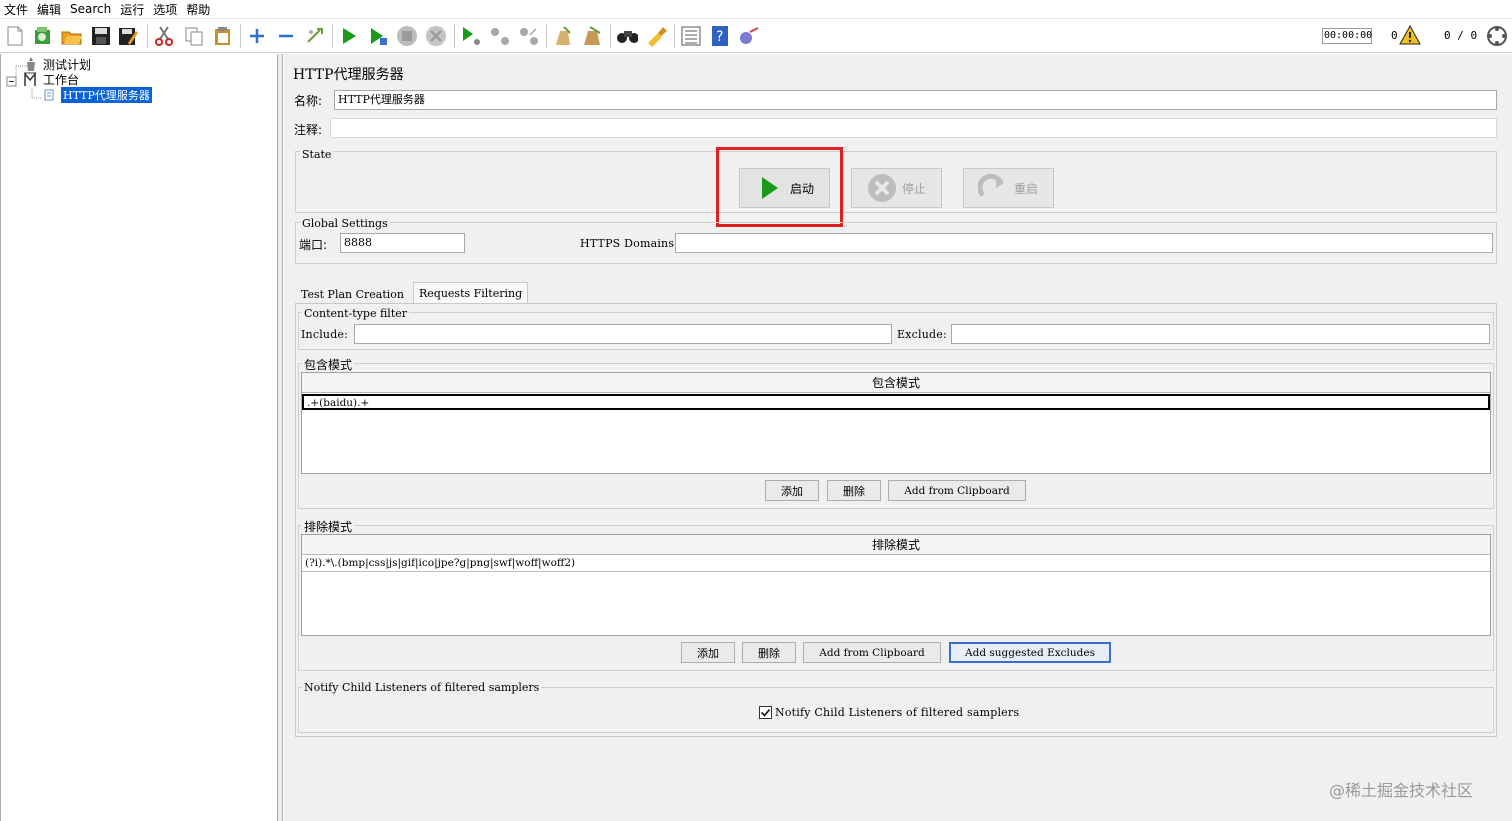 This screenshot has width=1512, height=821. I want to click on start-play-icon, so click(770, 188).